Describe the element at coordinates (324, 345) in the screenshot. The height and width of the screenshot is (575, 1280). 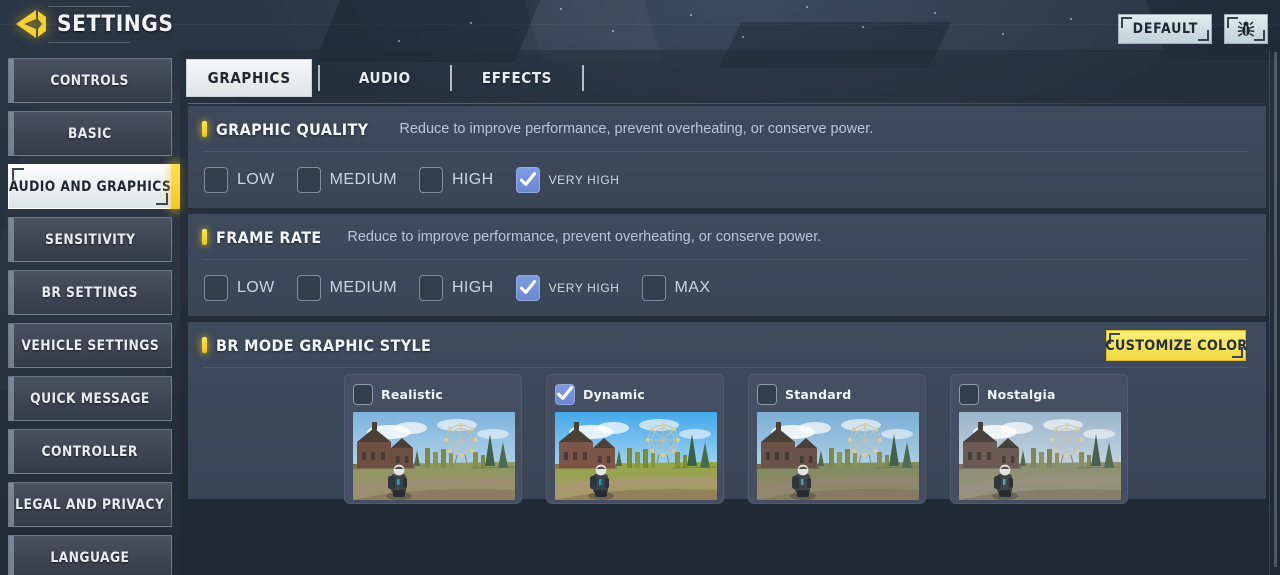
I see `section-title: BR MODE GRAPHIC STYLE` at that location.